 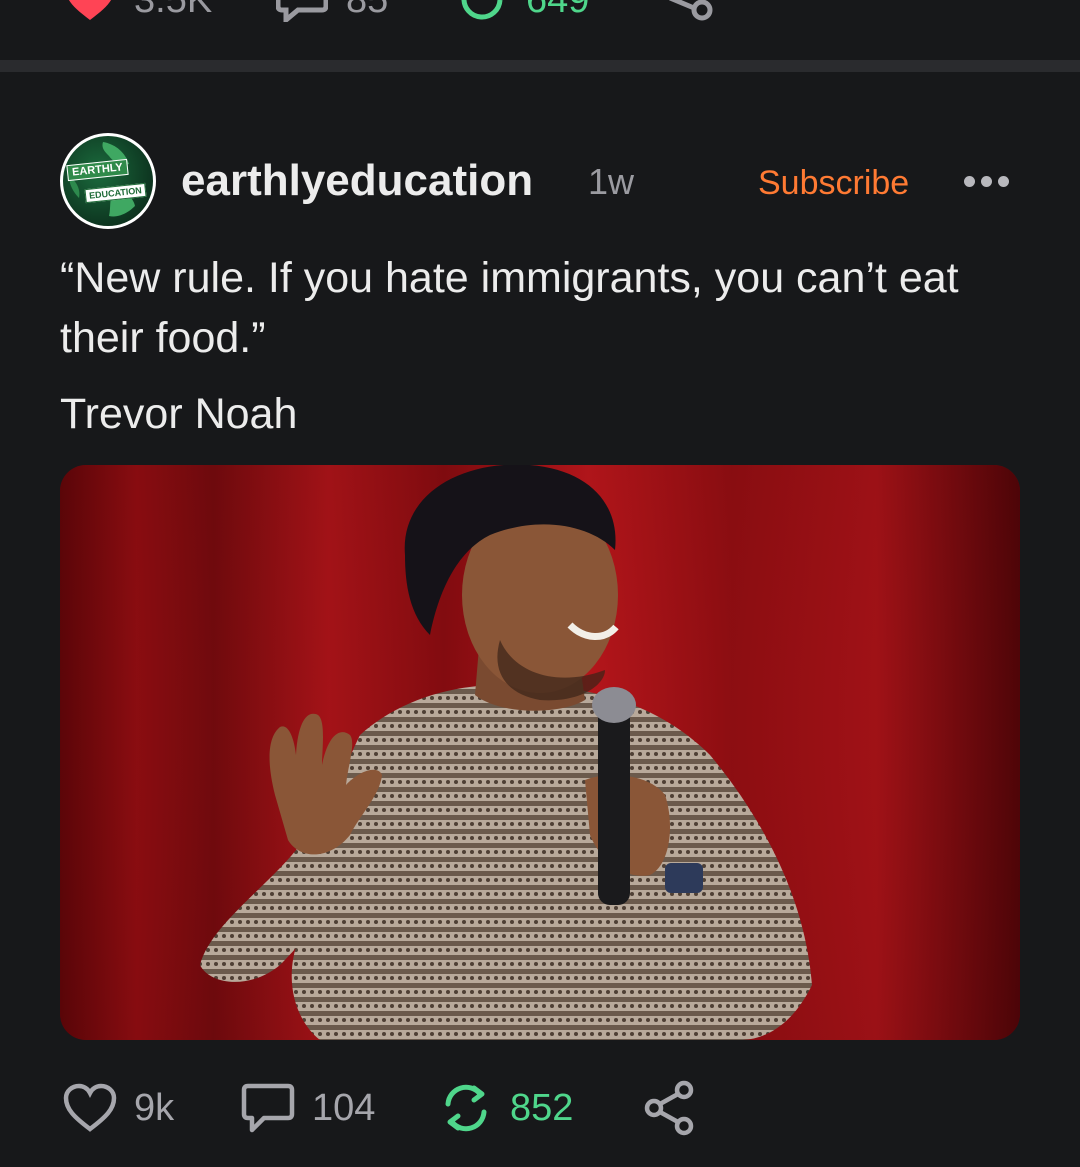 I want to click on heart-icon, so click(x=90, y=1107).